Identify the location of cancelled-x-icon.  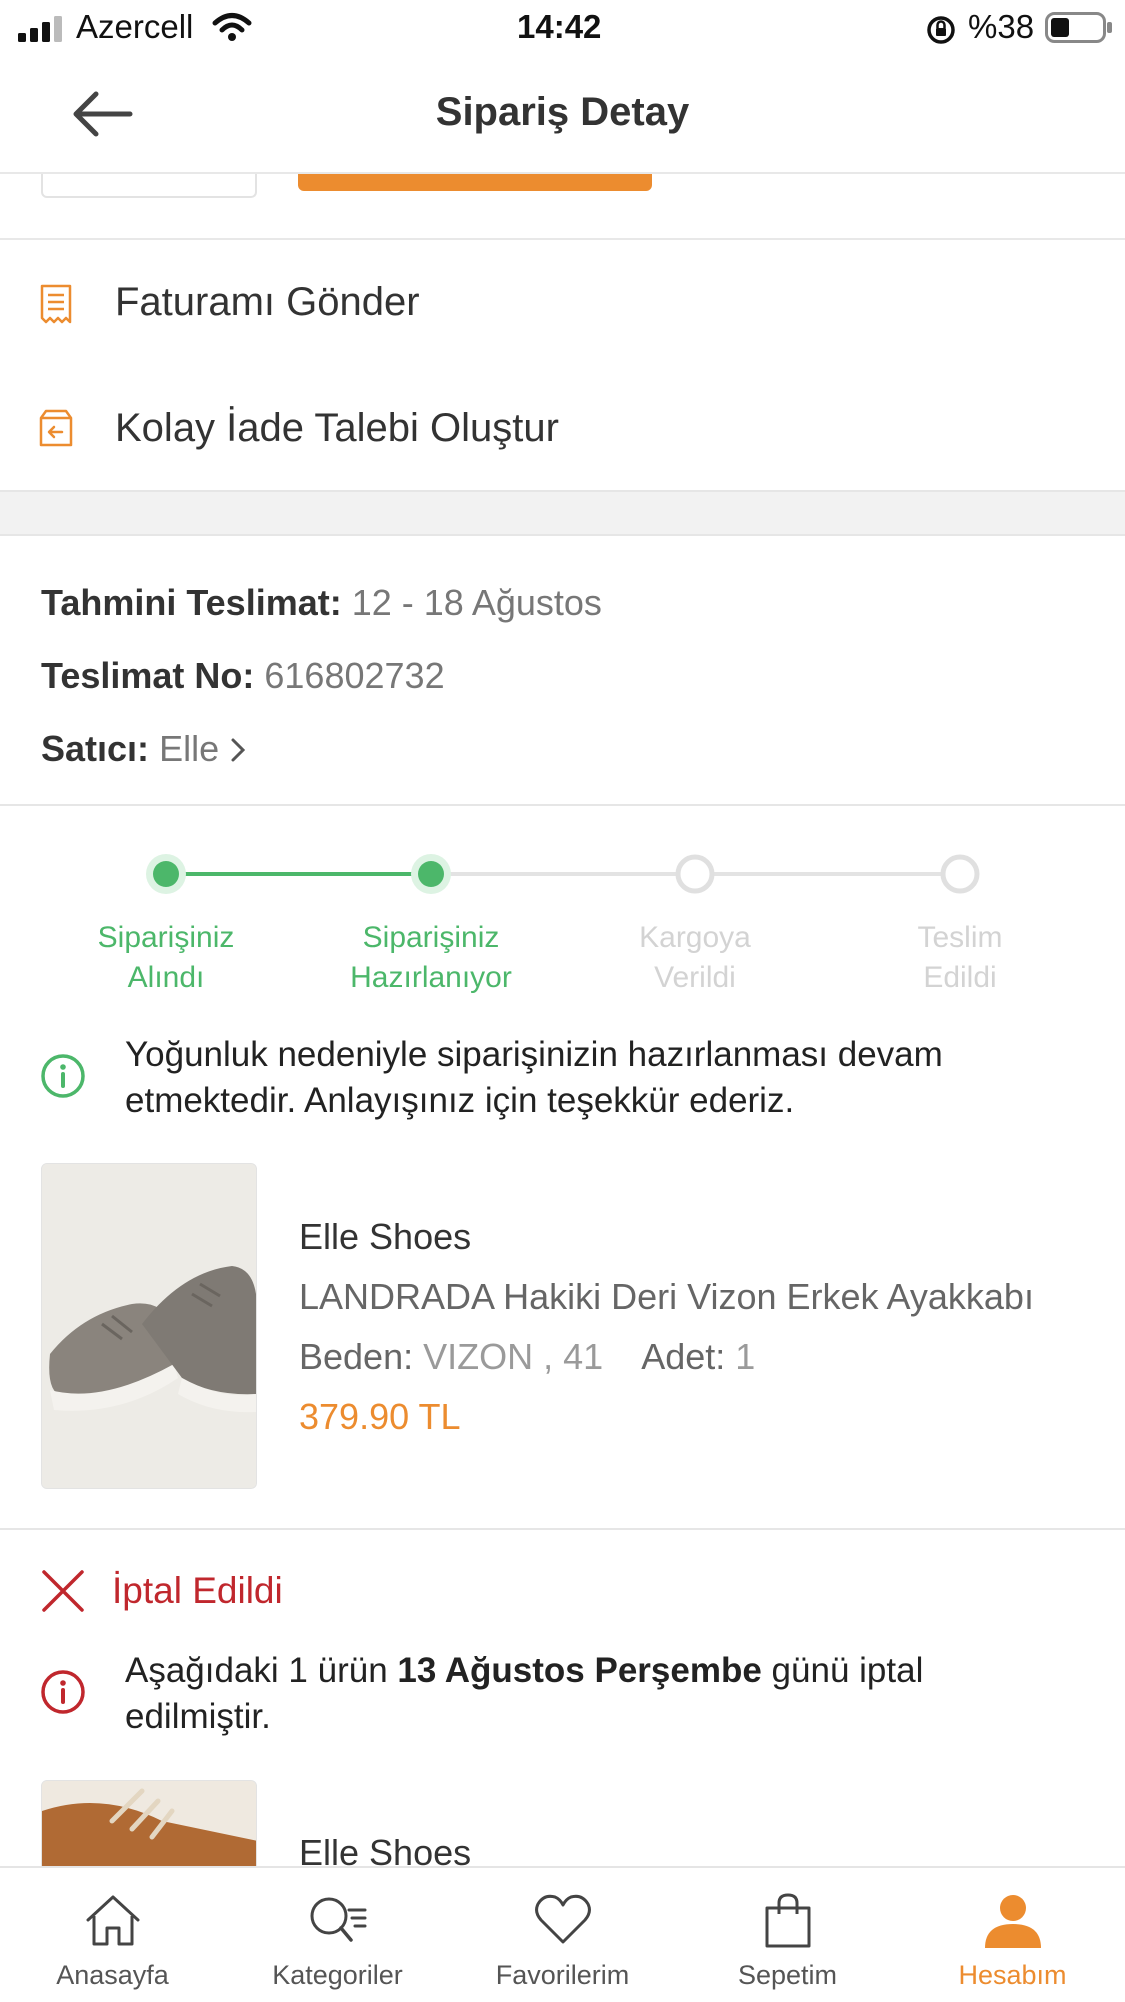
(63, 1591).